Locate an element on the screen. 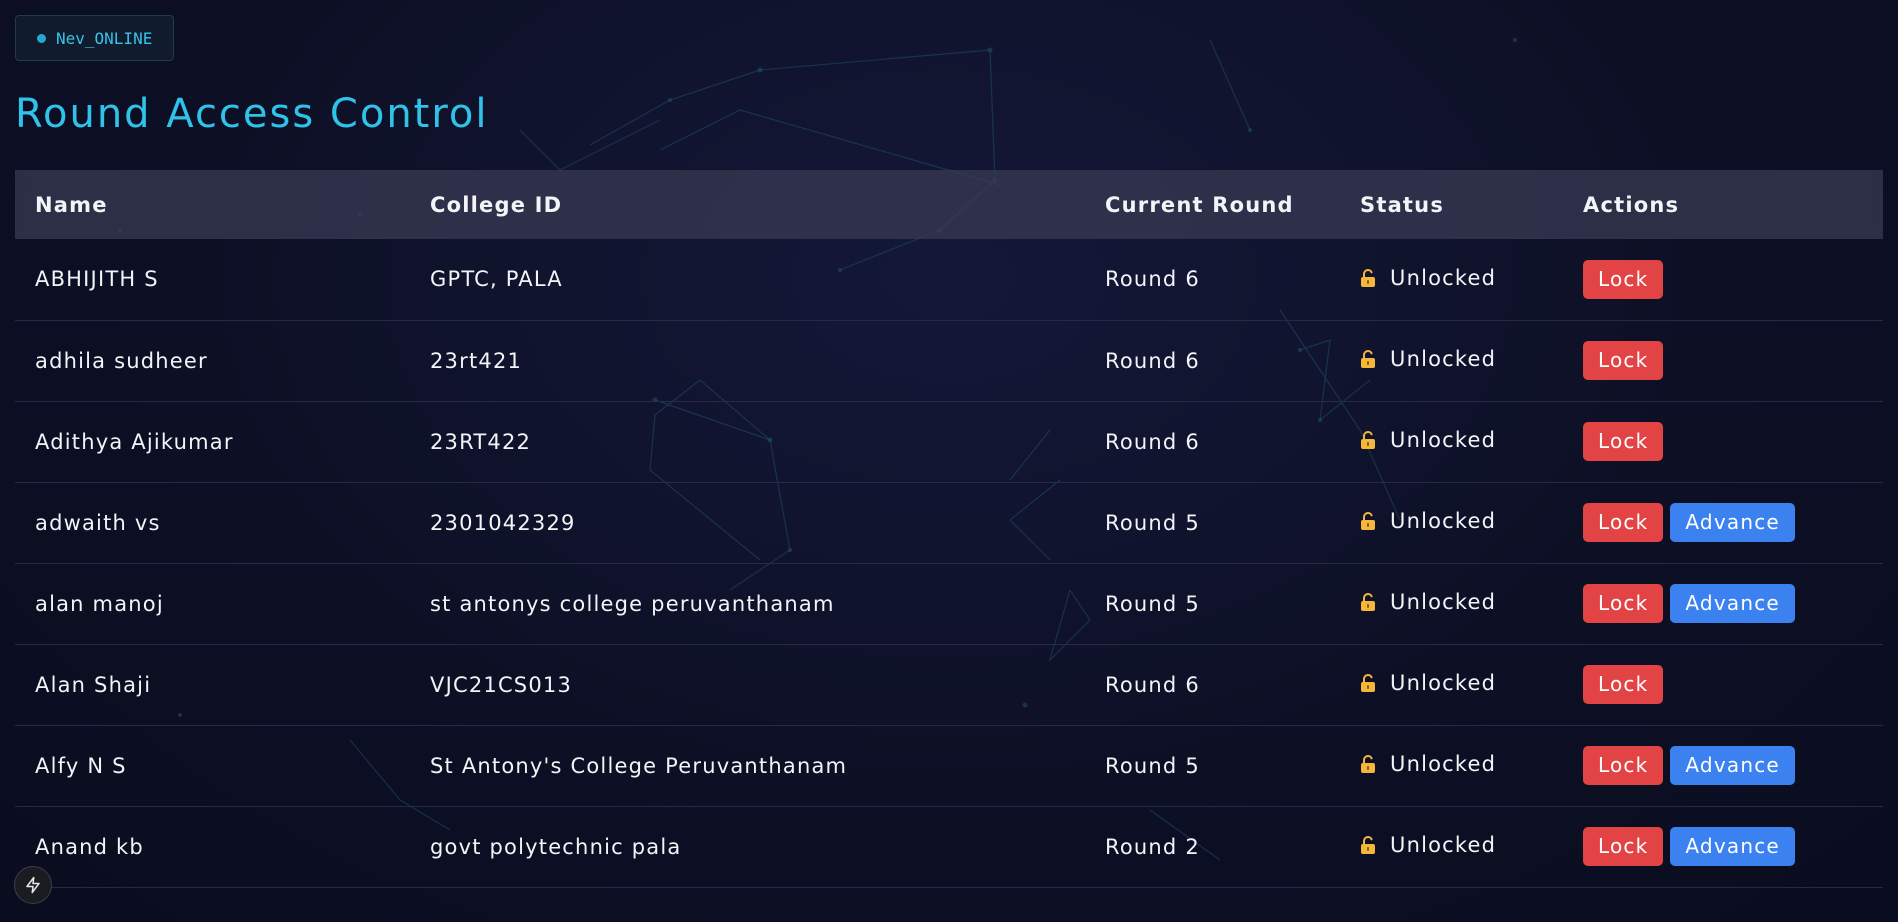  cell-name: Alan Shaji is located at coordinates (93, 684).